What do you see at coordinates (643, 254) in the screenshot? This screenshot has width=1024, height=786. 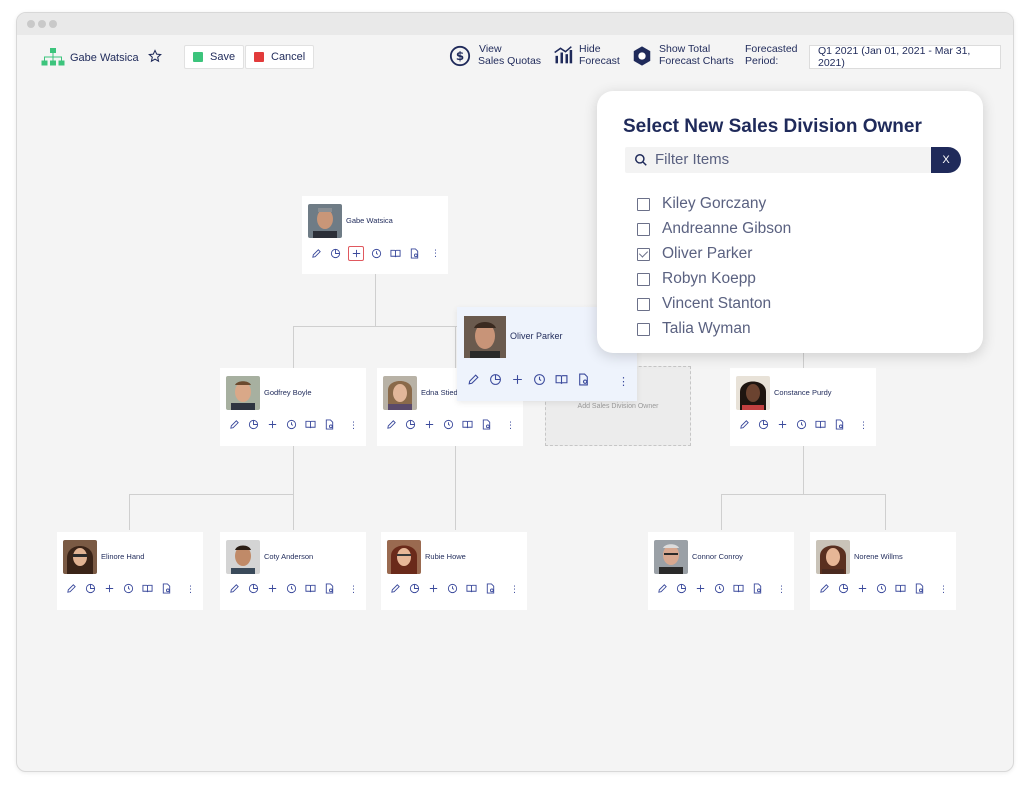 I see `checkbox-checked` at bounding box center [643, 254].